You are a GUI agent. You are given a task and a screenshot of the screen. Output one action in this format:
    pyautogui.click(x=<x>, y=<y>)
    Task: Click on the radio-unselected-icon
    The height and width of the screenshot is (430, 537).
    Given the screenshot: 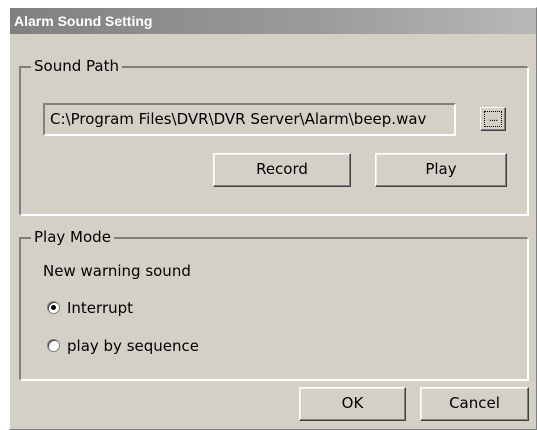 What is the action you would take?
    pyautogui.click(x=53, y=345)
    